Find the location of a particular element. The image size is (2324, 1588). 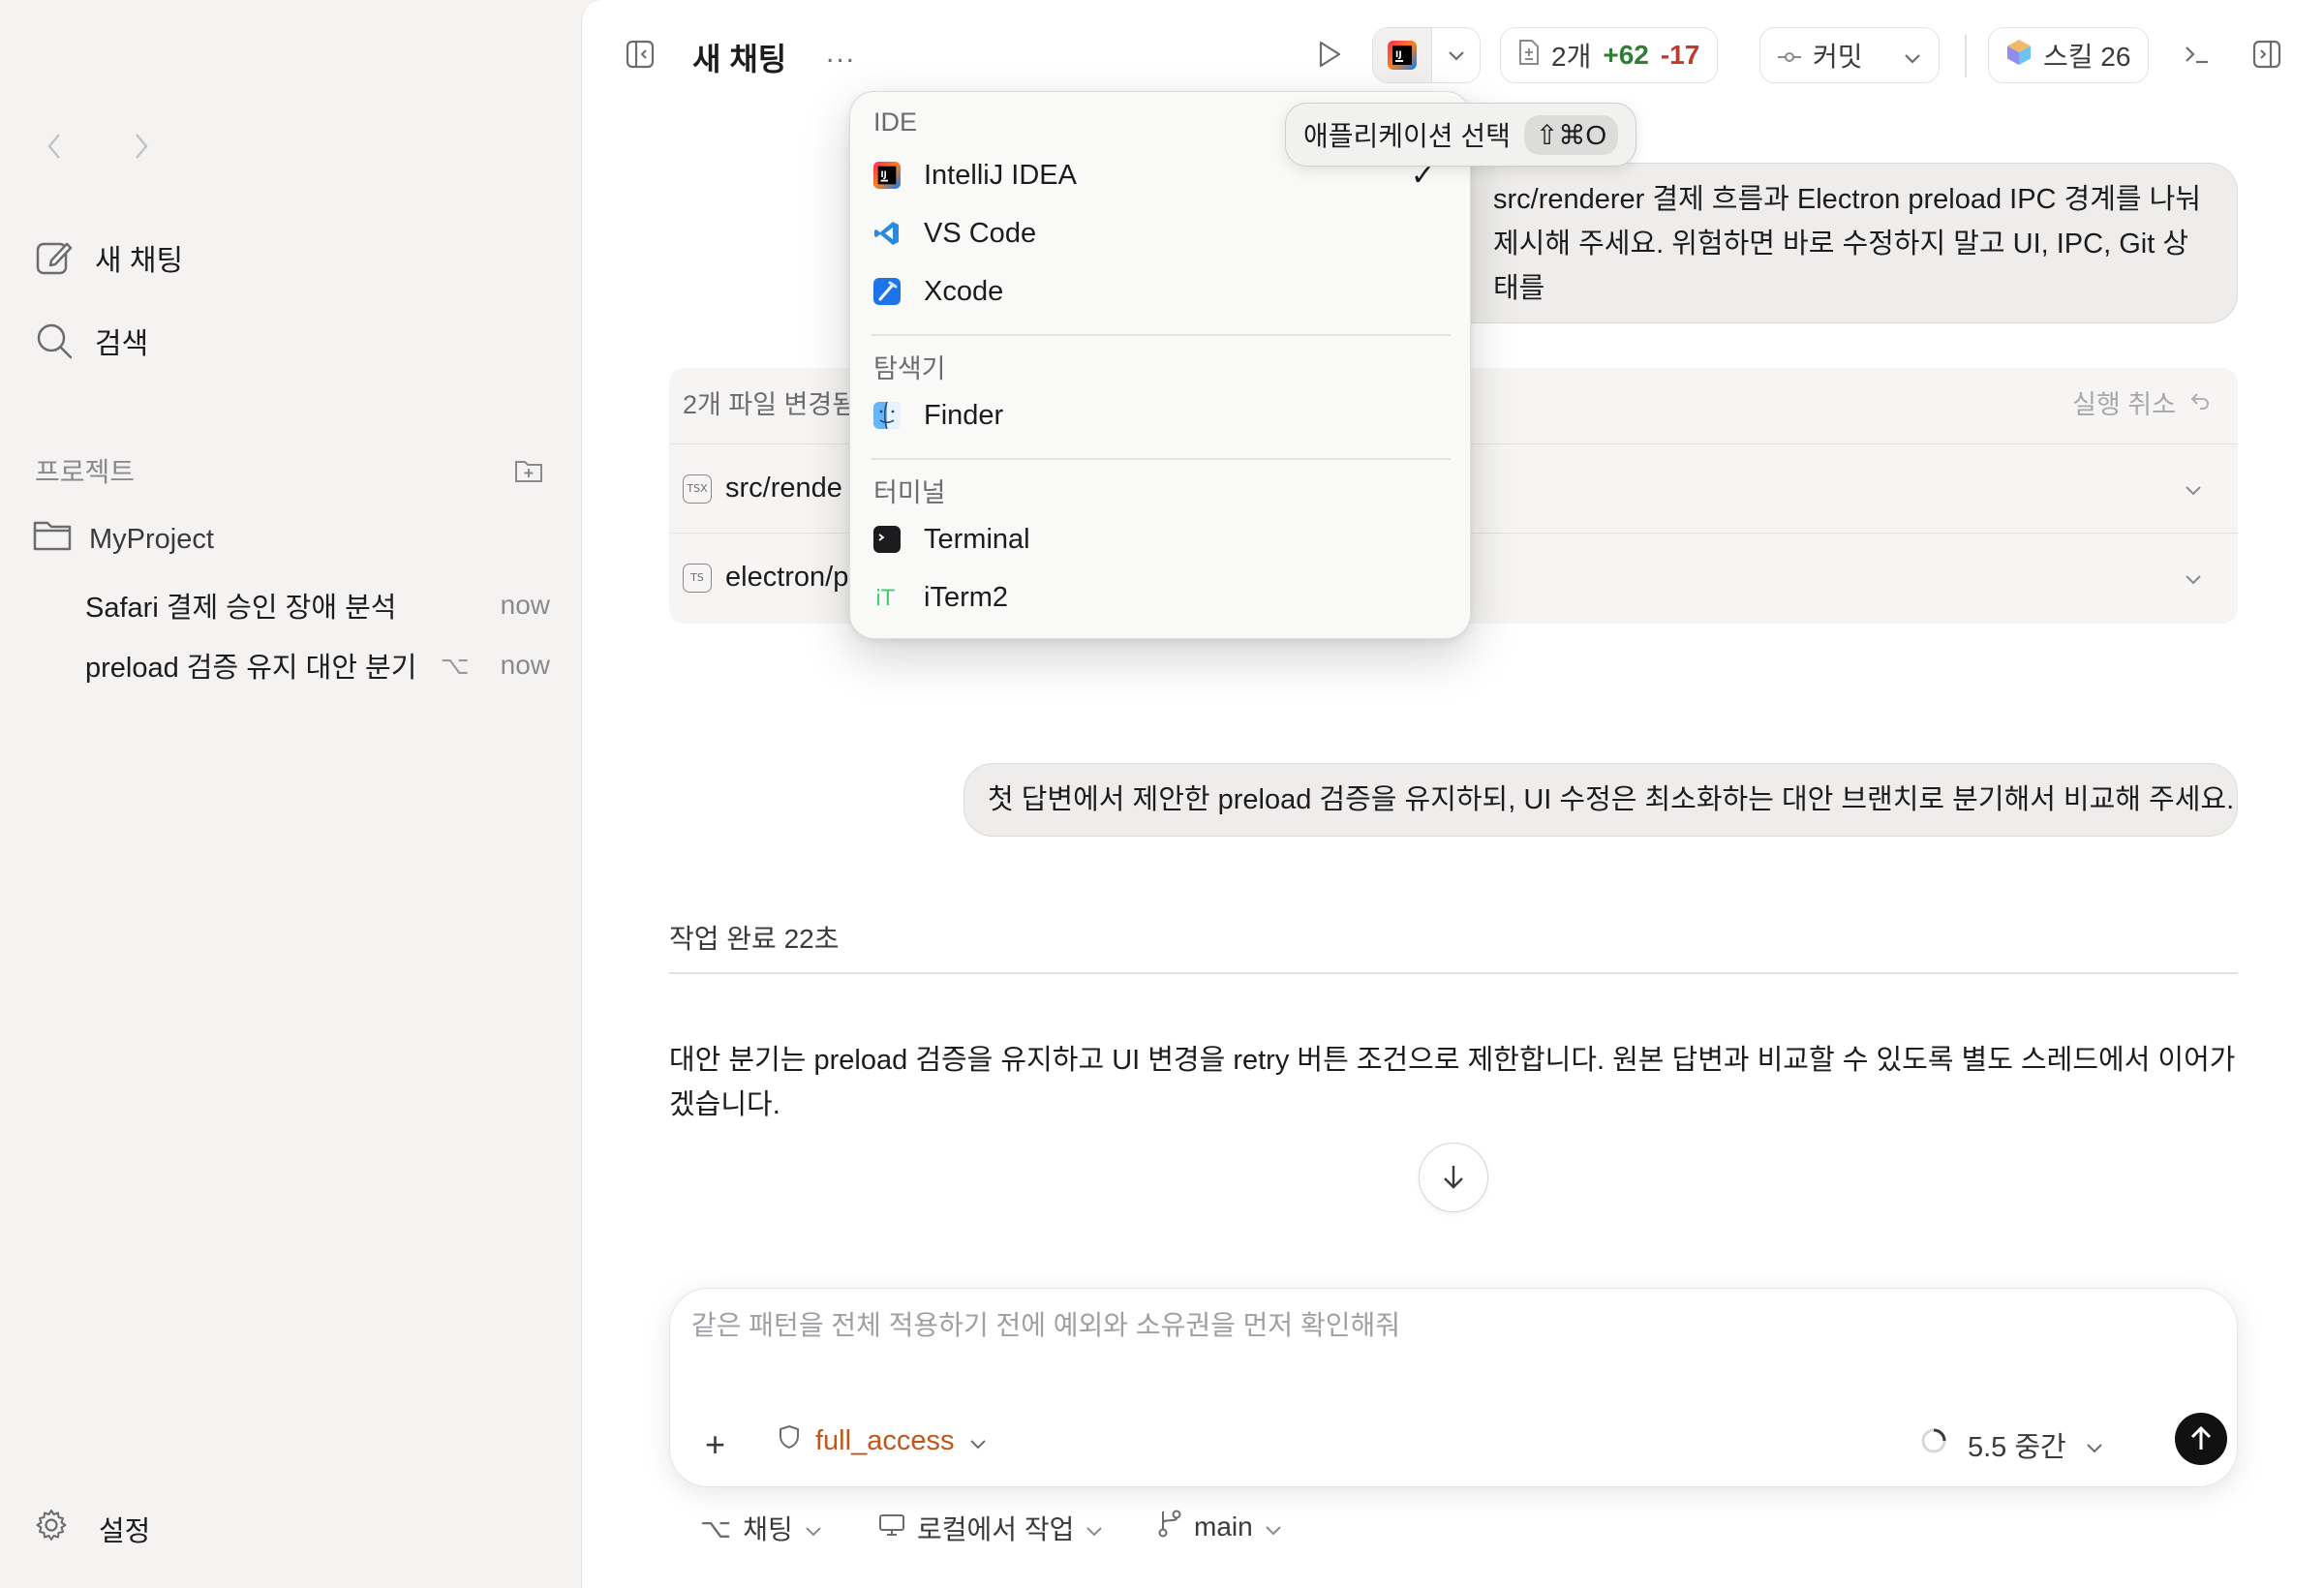

menu-group-label: 터미널 is located at coordinates (910, 492).